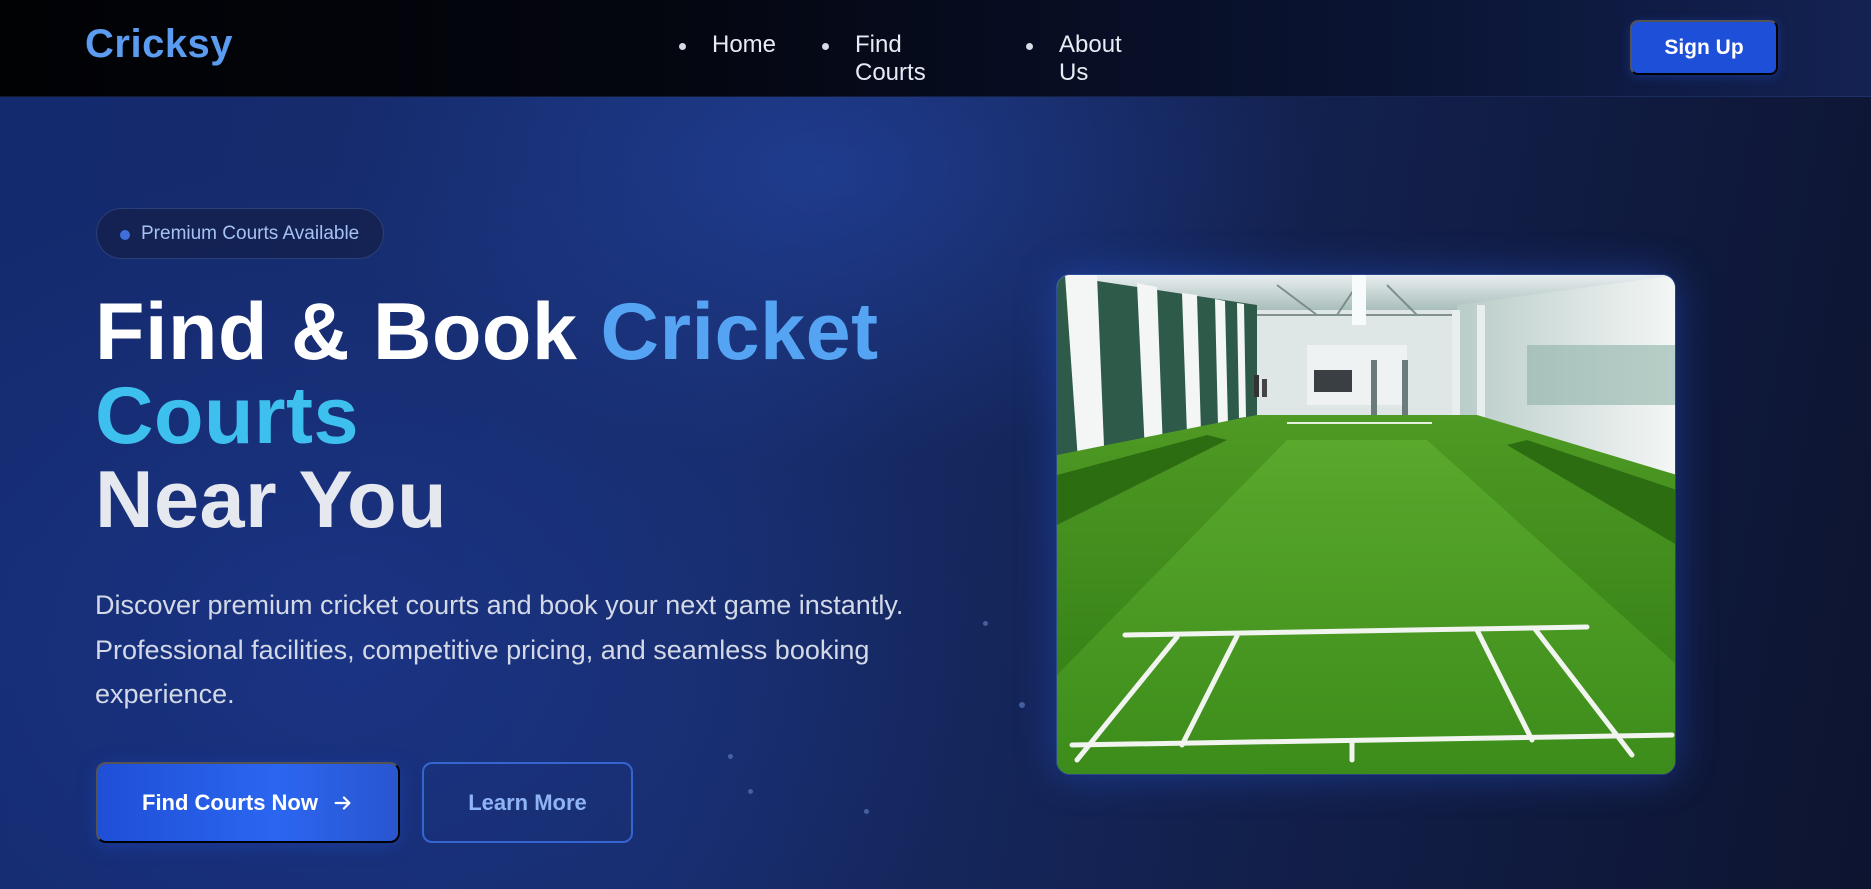 The height and width of the screenshot is (889, 1871). I want to click on nav-link-home: Home, so click(744, 45).